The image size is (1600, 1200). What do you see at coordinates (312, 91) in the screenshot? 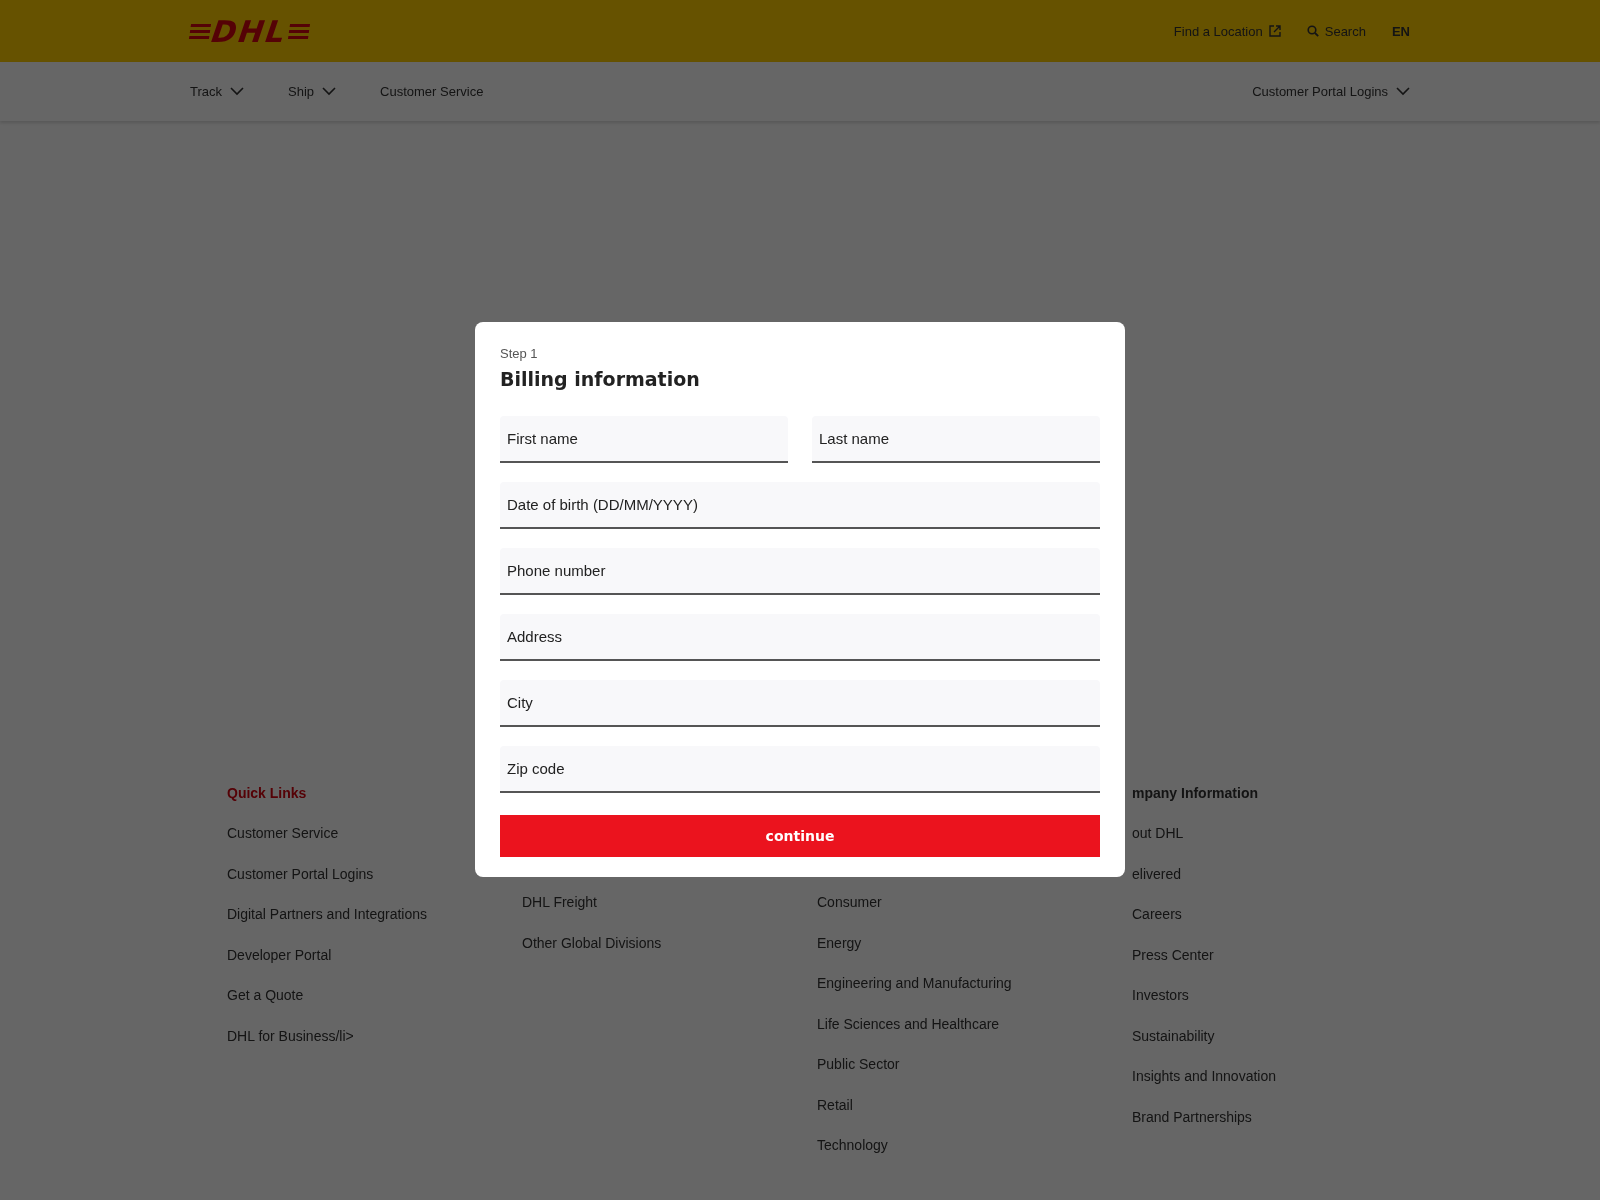
I see `nav-menu-item: Ship` at bounding box center [312, 91].